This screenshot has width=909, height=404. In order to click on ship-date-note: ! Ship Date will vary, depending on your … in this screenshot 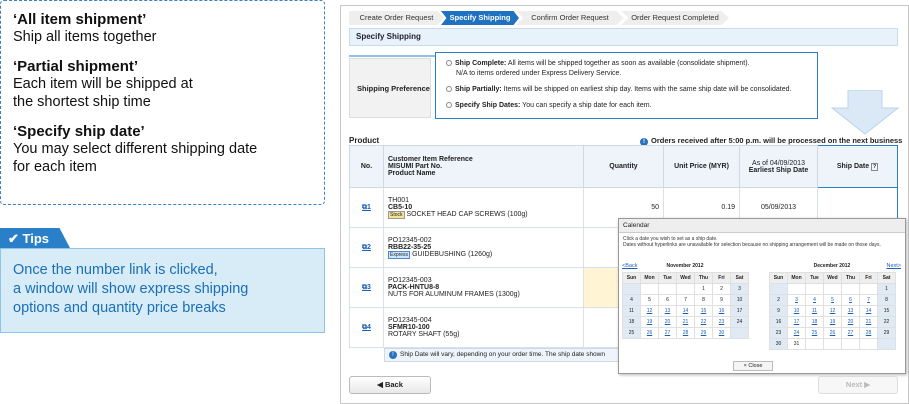, I will do `click(504, 355)`.